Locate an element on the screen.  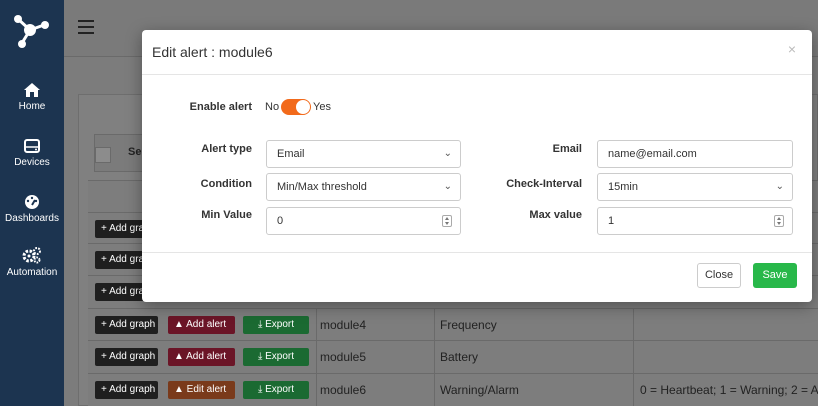
max-value-label: Max value is located at coordinates (555, 215).